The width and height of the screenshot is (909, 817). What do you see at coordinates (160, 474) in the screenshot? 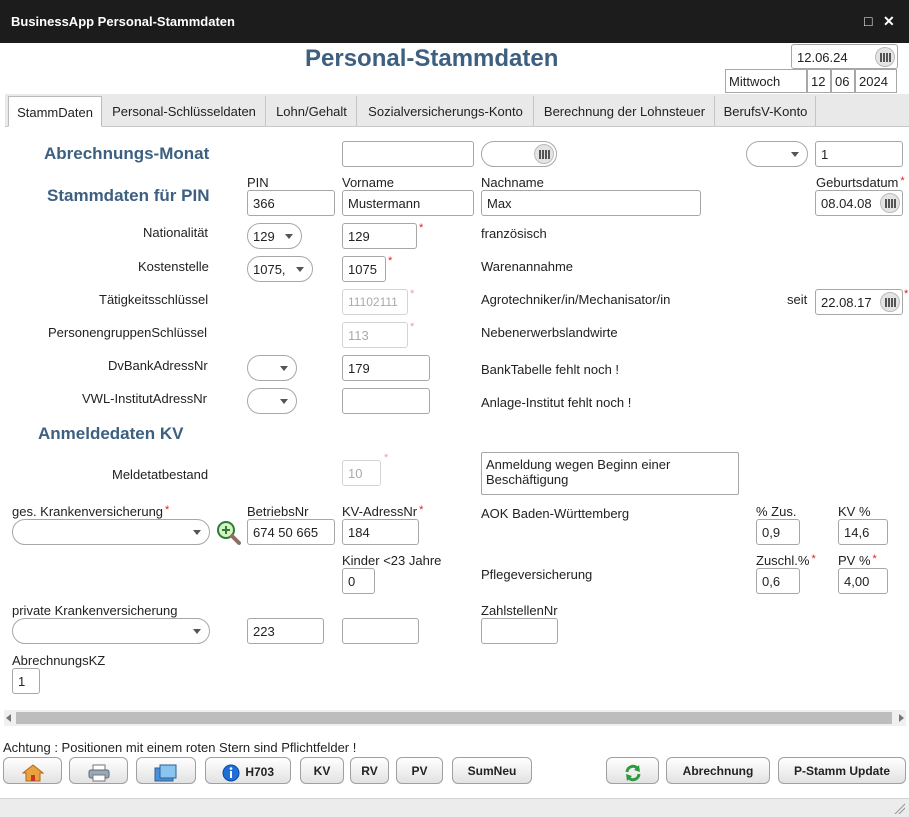
I see `meldetat-label: Meldetatbestand` at bounding box center [160, 474].